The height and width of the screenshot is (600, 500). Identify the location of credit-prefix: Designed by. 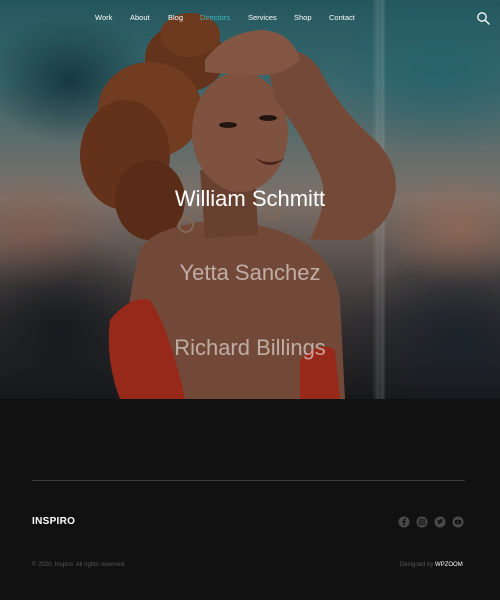
(417, 565).